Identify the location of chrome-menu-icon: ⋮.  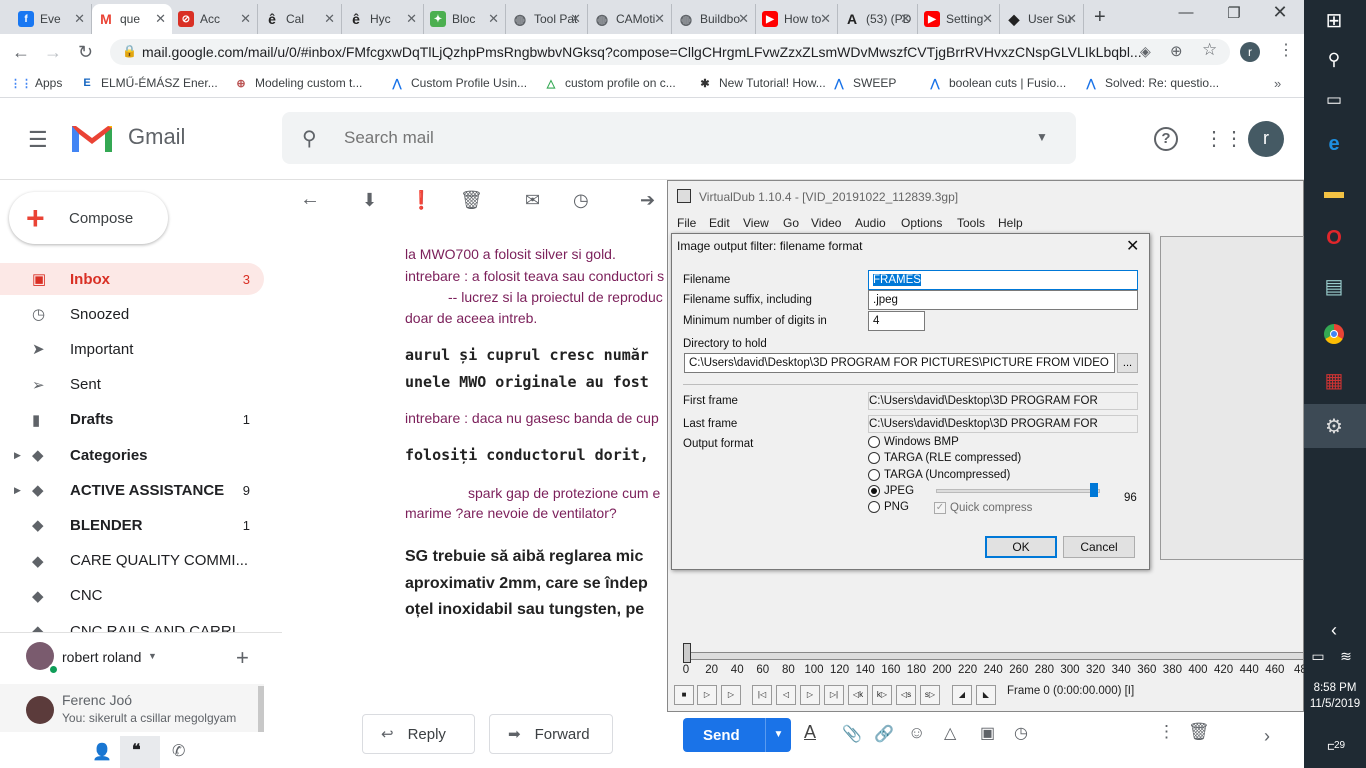
(1286, 50).